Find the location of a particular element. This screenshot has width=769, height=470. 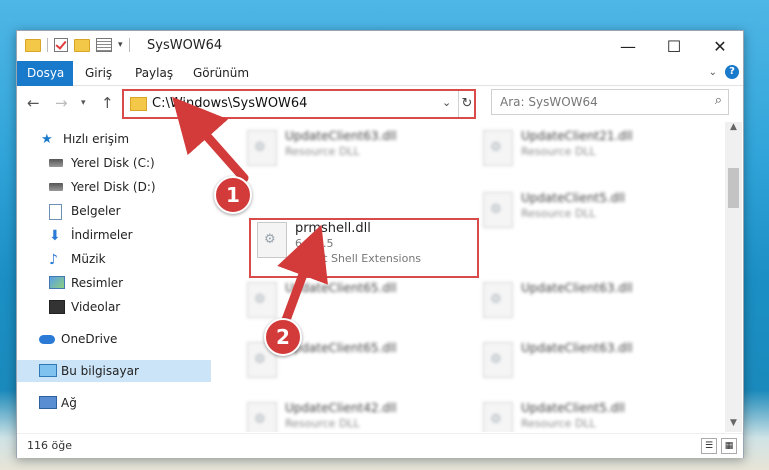

scroll-thumb is located at coordinates (733, 188).